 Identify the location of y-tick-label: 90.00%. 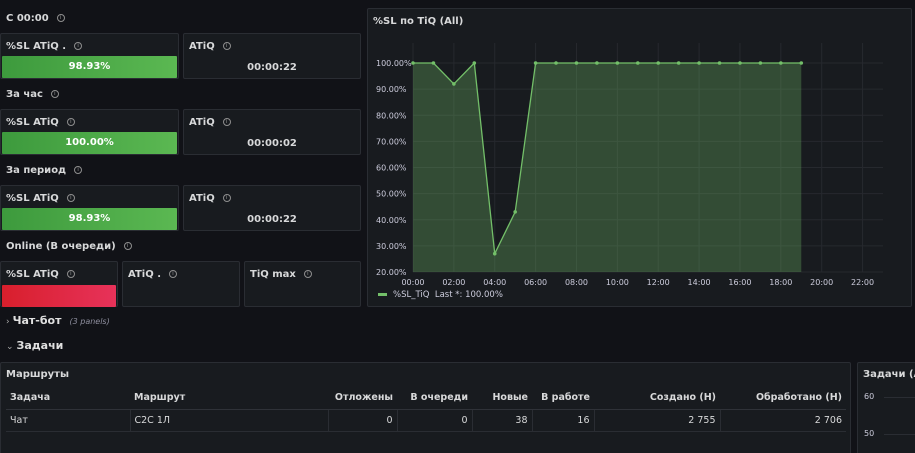
(391, 89).